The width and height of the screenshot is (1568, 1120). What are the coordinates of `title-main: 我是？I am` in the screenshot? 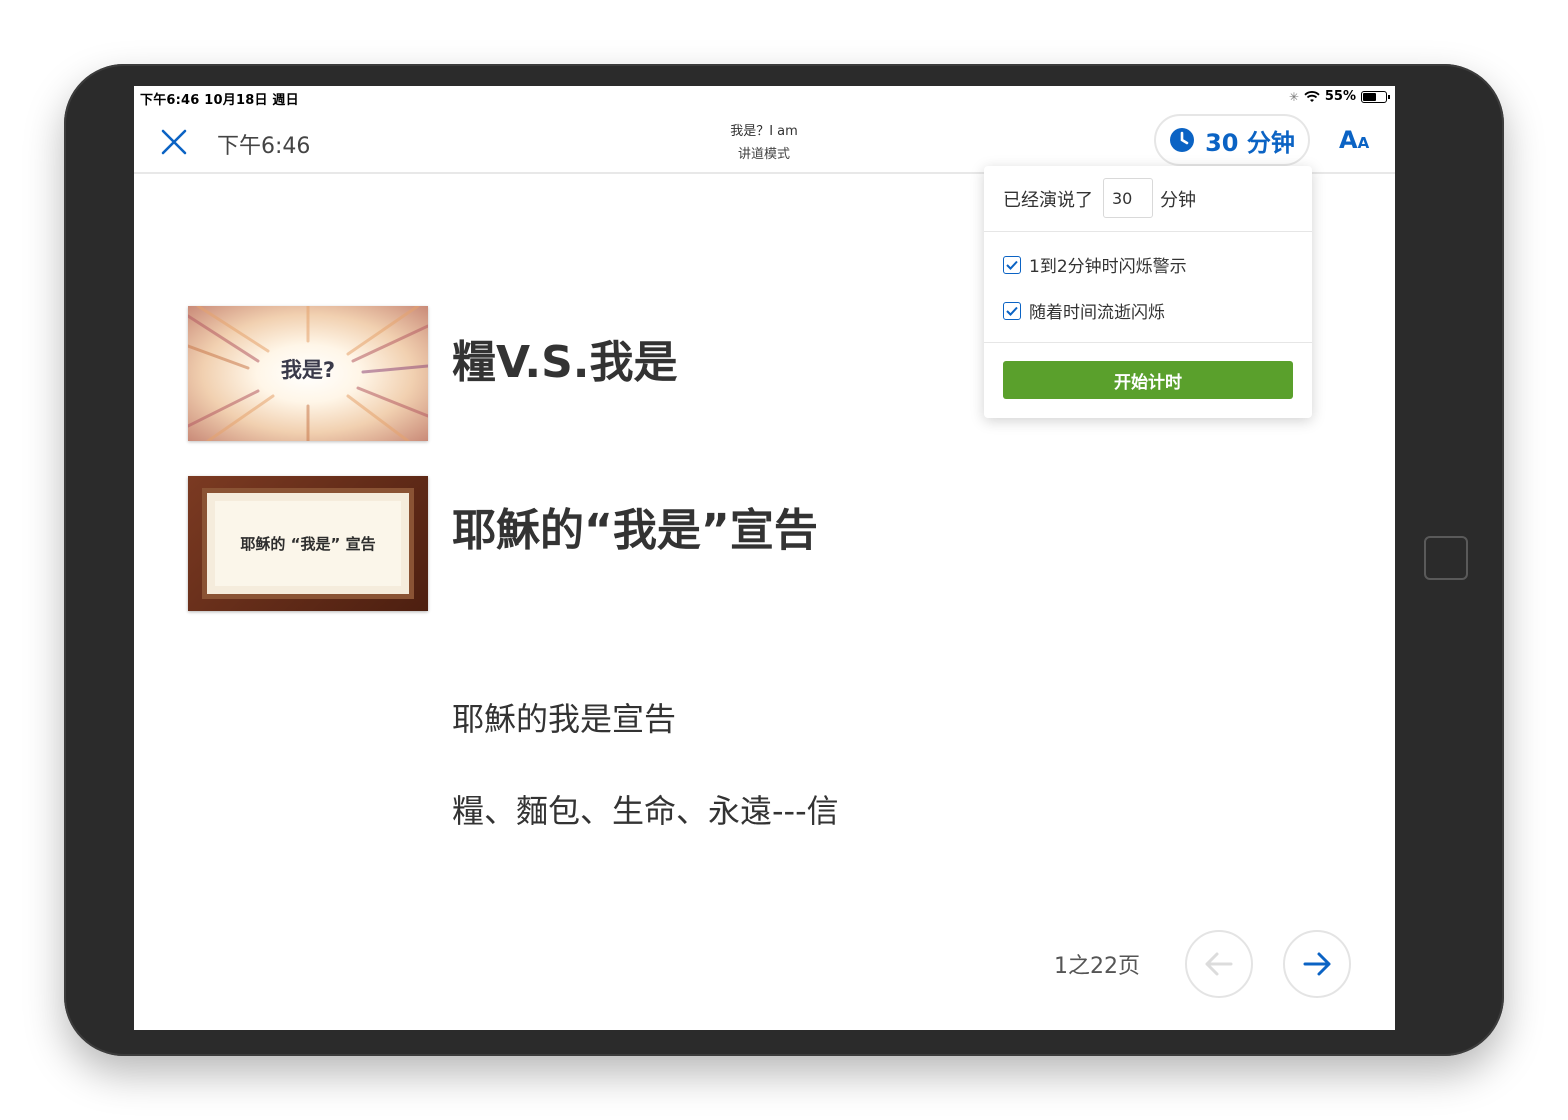 It's located at (764, 131).